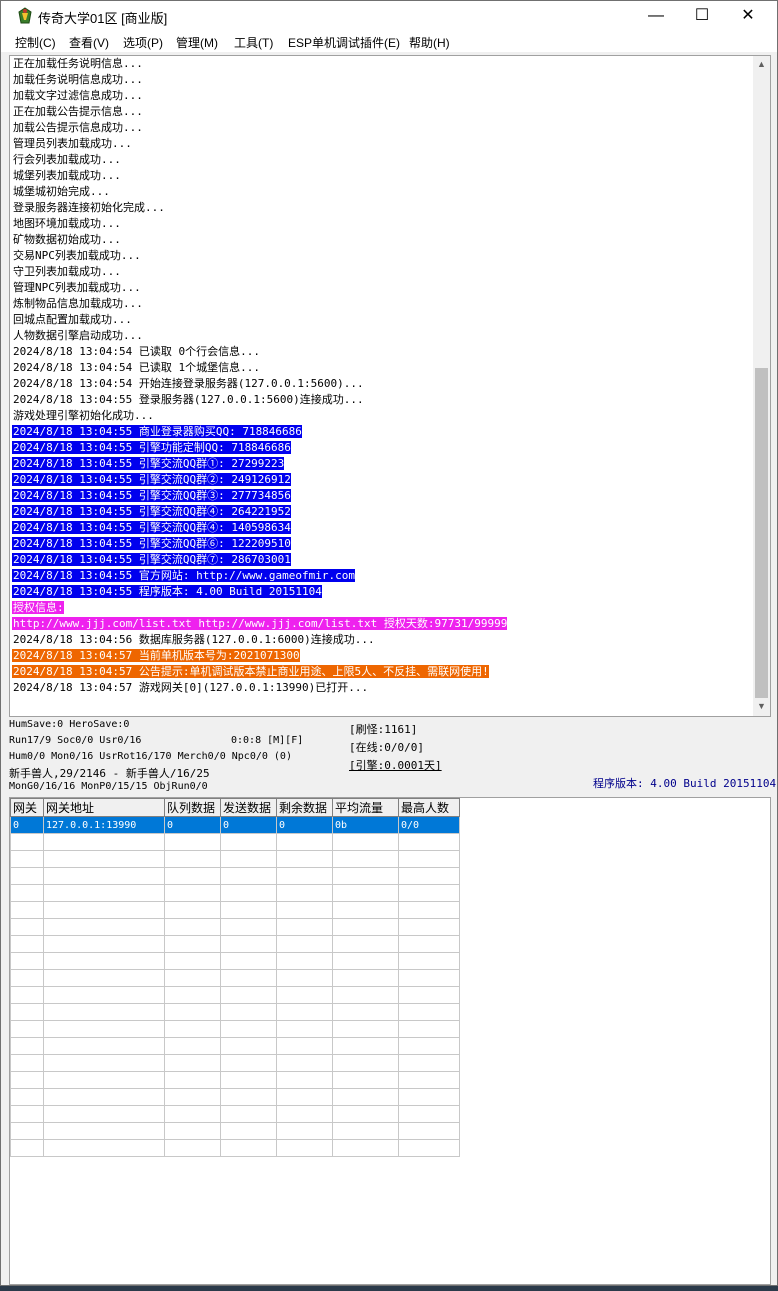 The height and width of the screenshot is (1291, 778). I want to click on log-text: 2024/8/18 13:04:55 引擎交流QQ群④: 264221952, so click(151, 511).